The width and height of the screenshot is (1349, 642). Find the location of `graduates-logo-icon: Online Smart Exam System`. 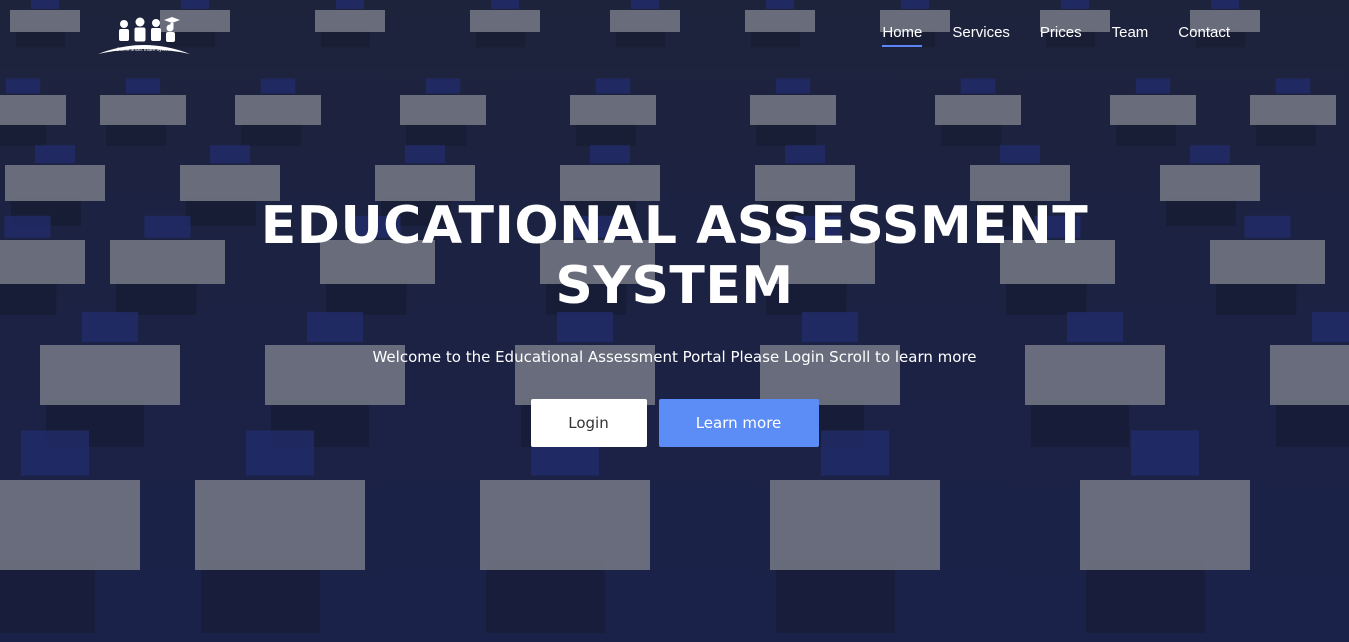

graduates-logo-icon: Online Smart Exam System is located at coordinates (144, 36).